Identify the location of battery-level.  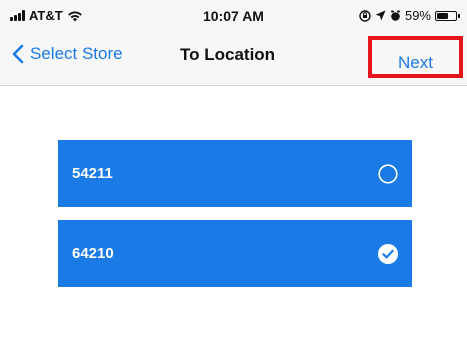
(442, 15).